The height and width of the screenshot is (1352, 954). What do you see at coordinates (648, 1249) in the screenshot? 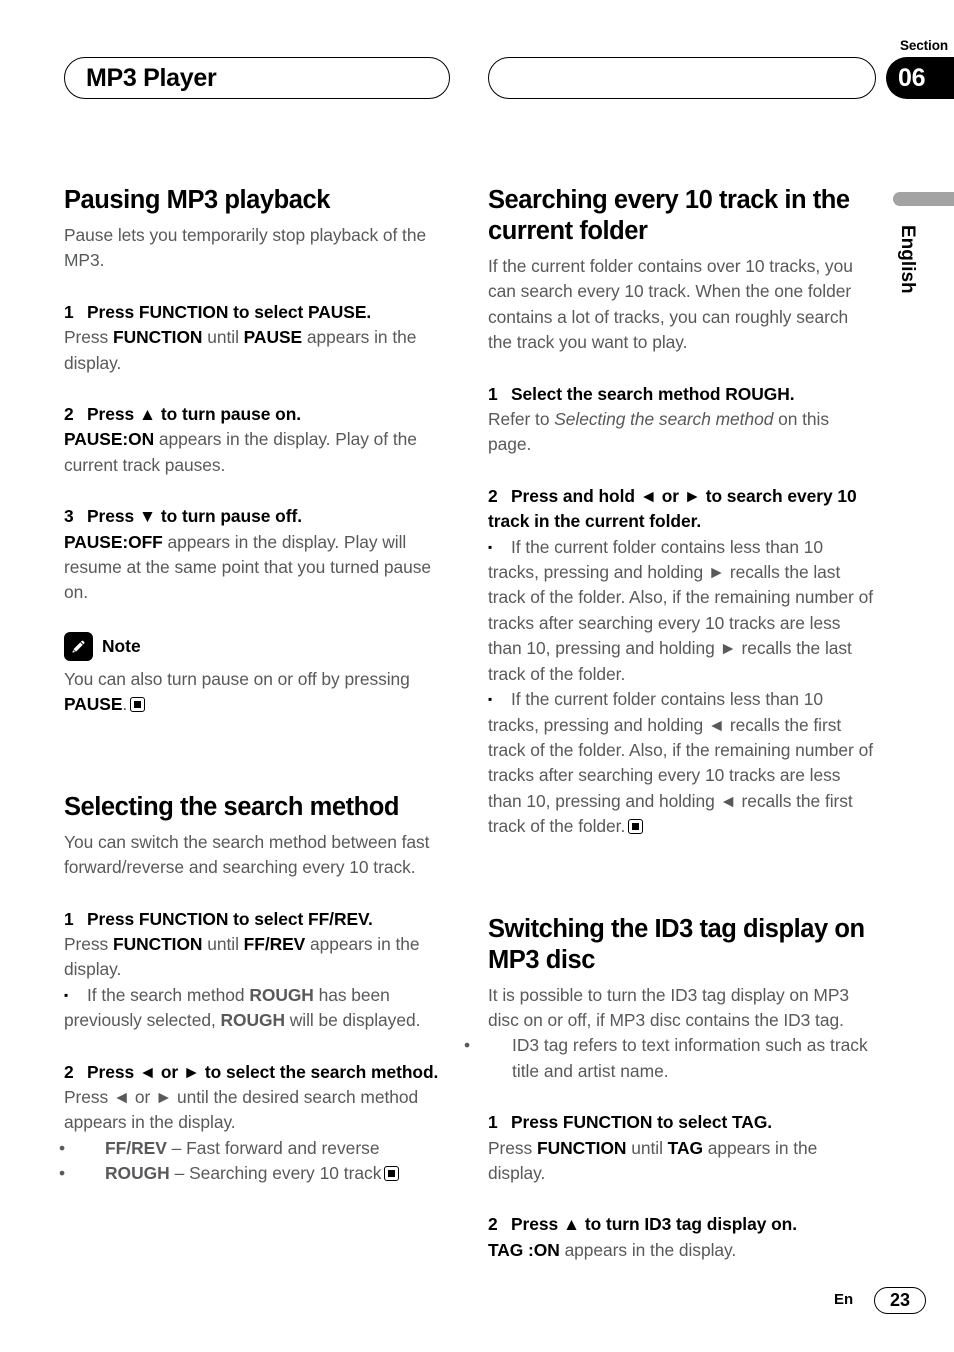
I see `txt: appears in the display.` at bounding box center [648, 1249].